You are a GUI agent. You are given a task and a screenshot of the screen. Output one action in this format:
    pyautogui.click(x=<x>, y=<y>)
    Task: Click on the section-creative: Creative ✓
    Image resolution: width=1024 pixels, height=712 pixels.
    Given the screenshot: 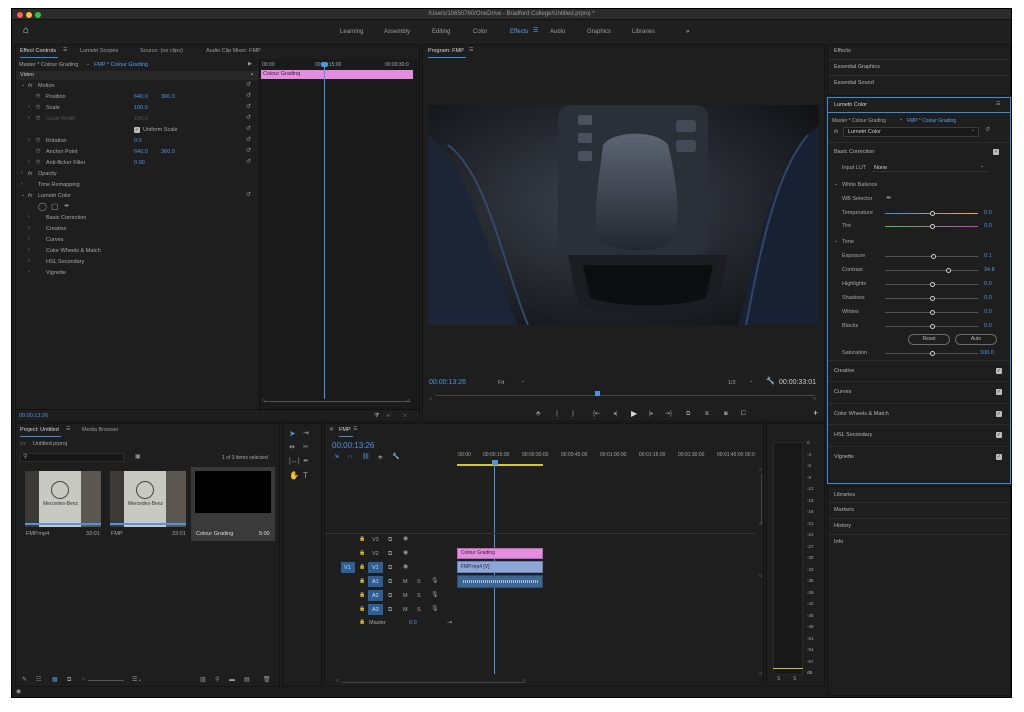 What is the action you would take?
    pyautogui.click(x=919, y=370)
    